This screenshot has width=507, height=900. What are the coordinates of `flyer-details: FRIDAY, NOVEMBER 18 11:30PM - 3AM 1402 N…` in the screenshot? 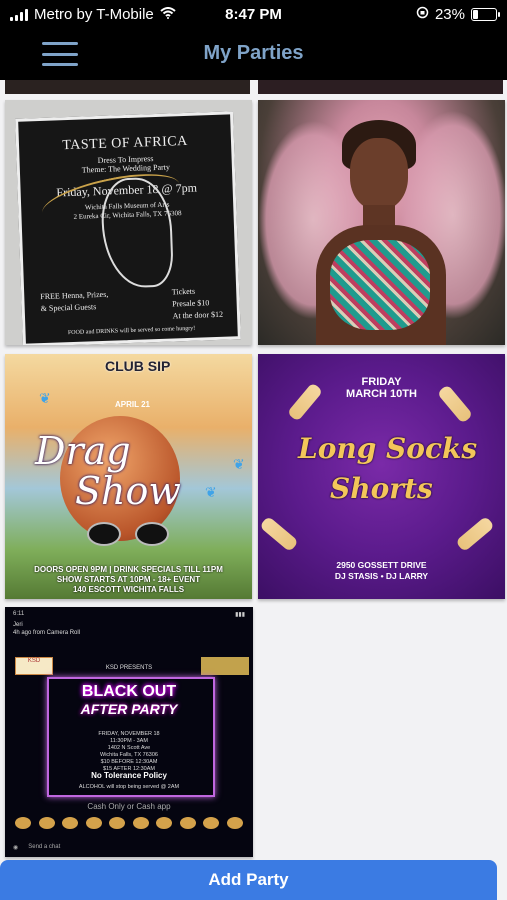 It's located at (129, 752).